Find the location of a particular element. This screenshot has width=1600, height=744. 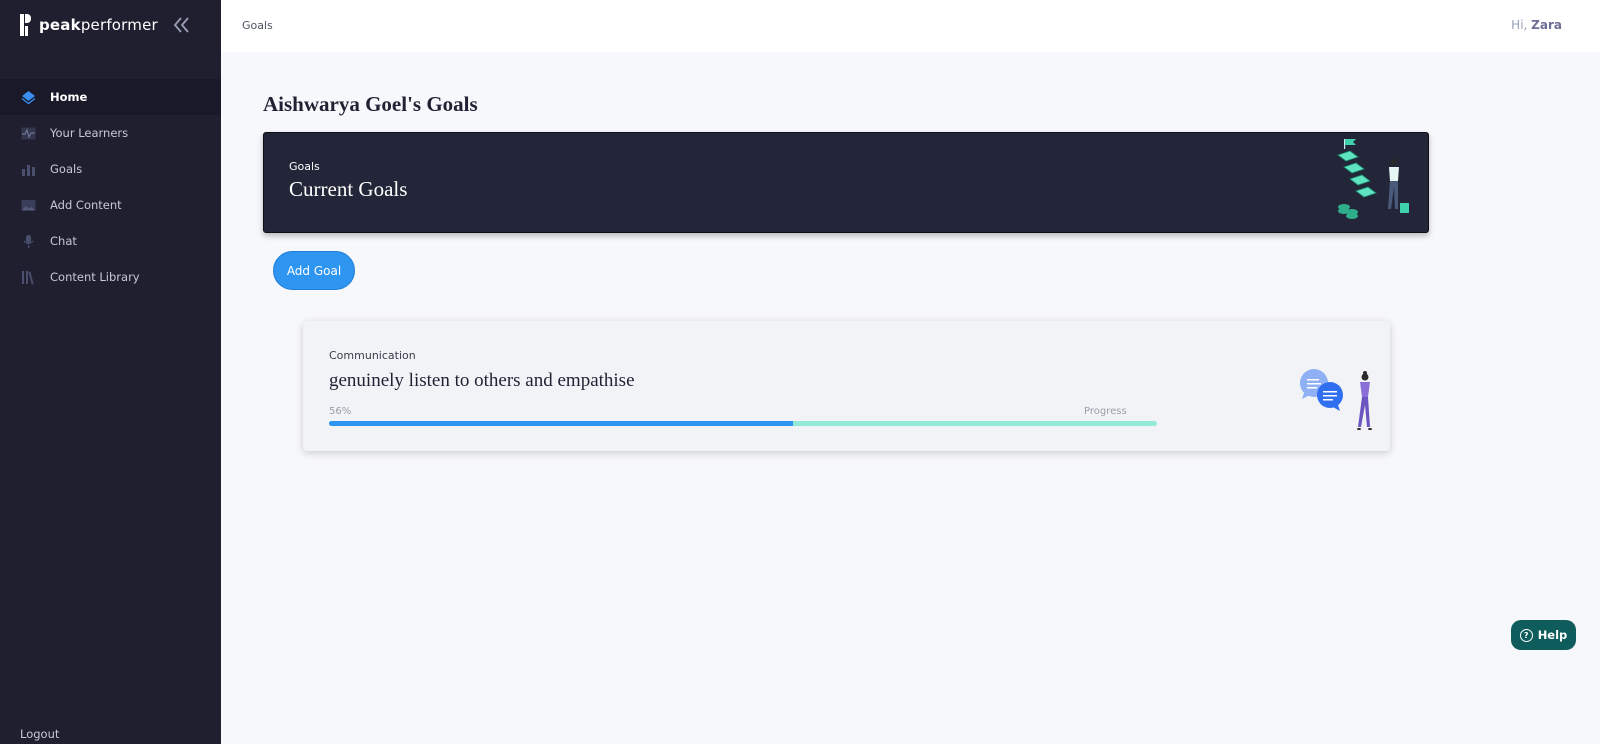

user-greeting: Hi, Zara is located at coordinates (1536, 25).